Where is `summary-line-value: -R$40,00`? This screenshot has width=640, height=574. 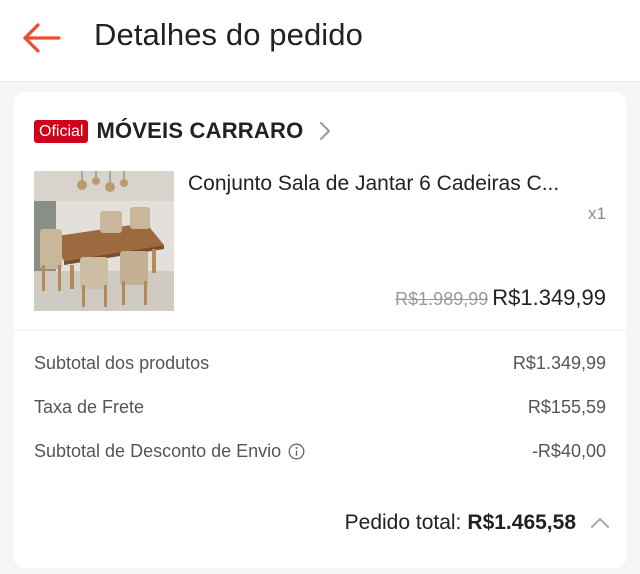 summary-line-value: -R$40,00 is located at coordinates (568, 450).